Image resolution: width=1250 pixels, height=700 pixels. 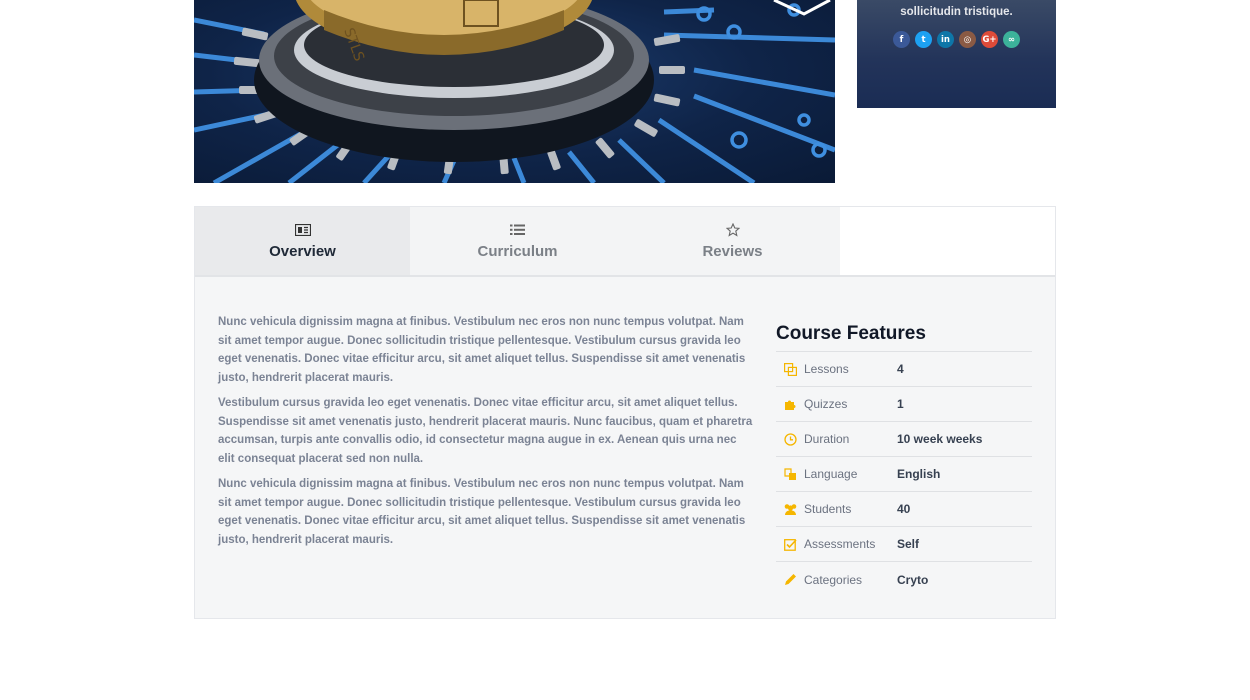 What do you see at coordinates (913, 579) in the screenshot?
I see `feature-value: Cryto` at bounding box center [913, 579].